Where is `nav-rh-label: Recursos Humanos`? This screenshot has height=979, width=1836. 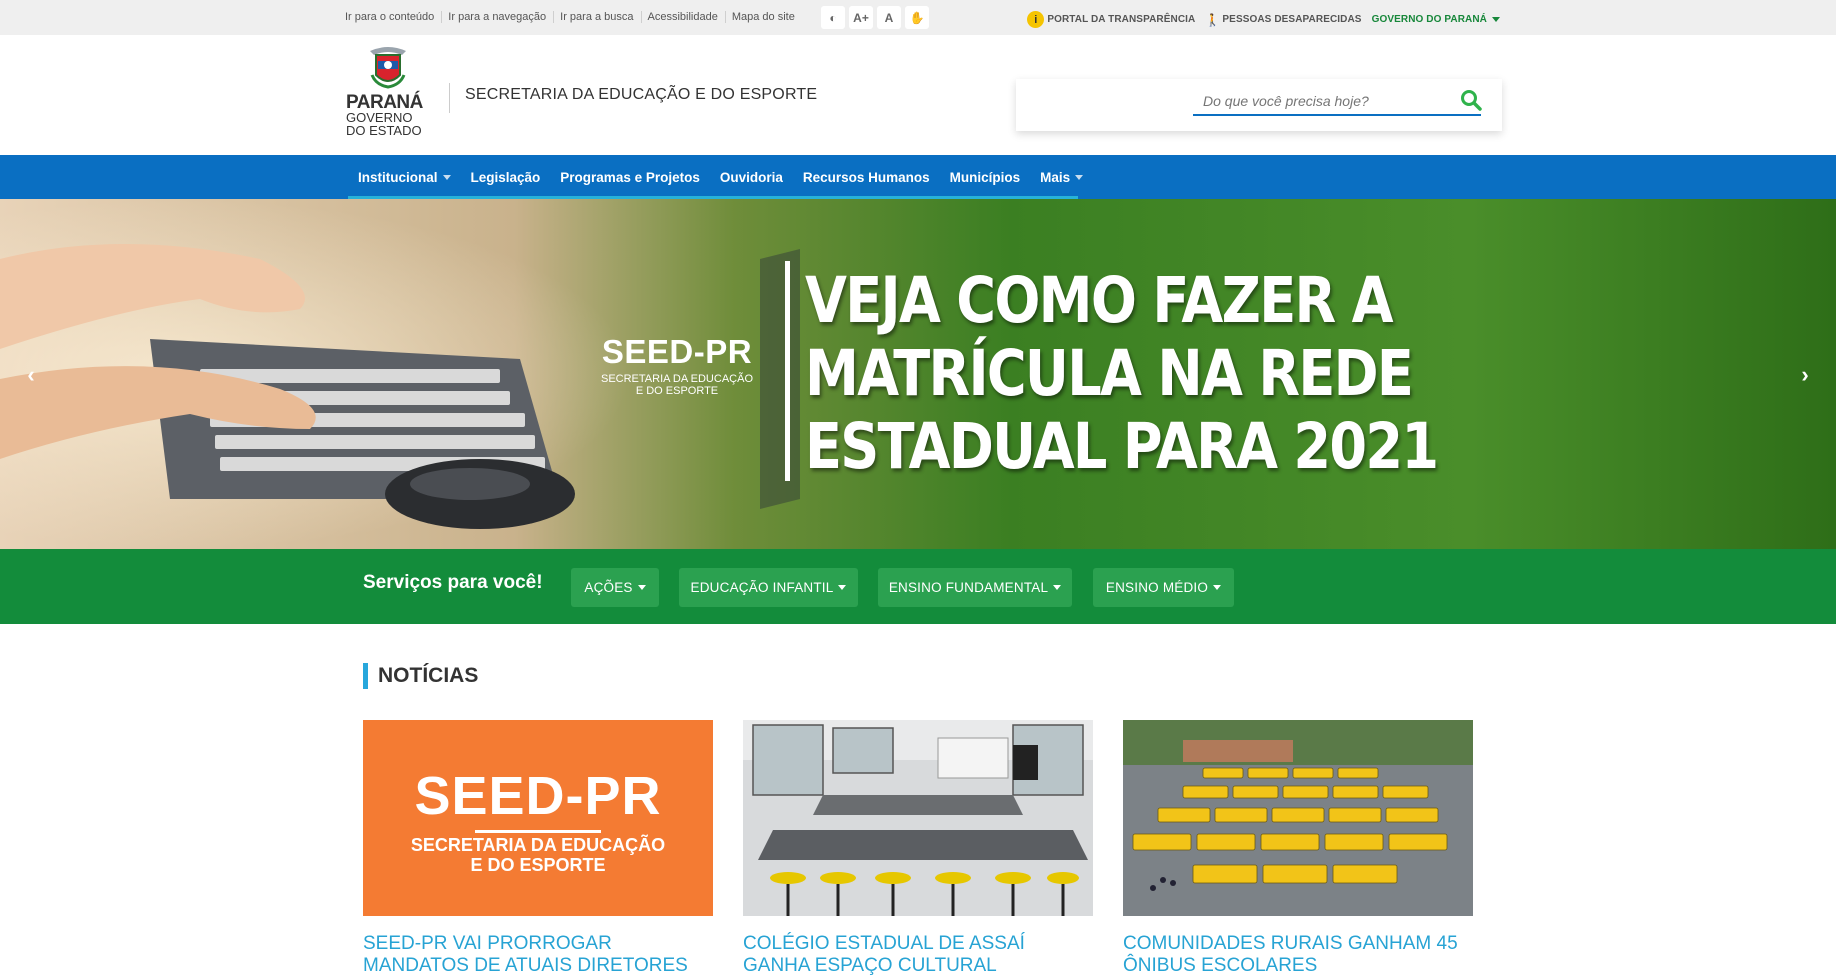
nav-rh-label: Recursos Humanos is located at coordinates (866, 177).